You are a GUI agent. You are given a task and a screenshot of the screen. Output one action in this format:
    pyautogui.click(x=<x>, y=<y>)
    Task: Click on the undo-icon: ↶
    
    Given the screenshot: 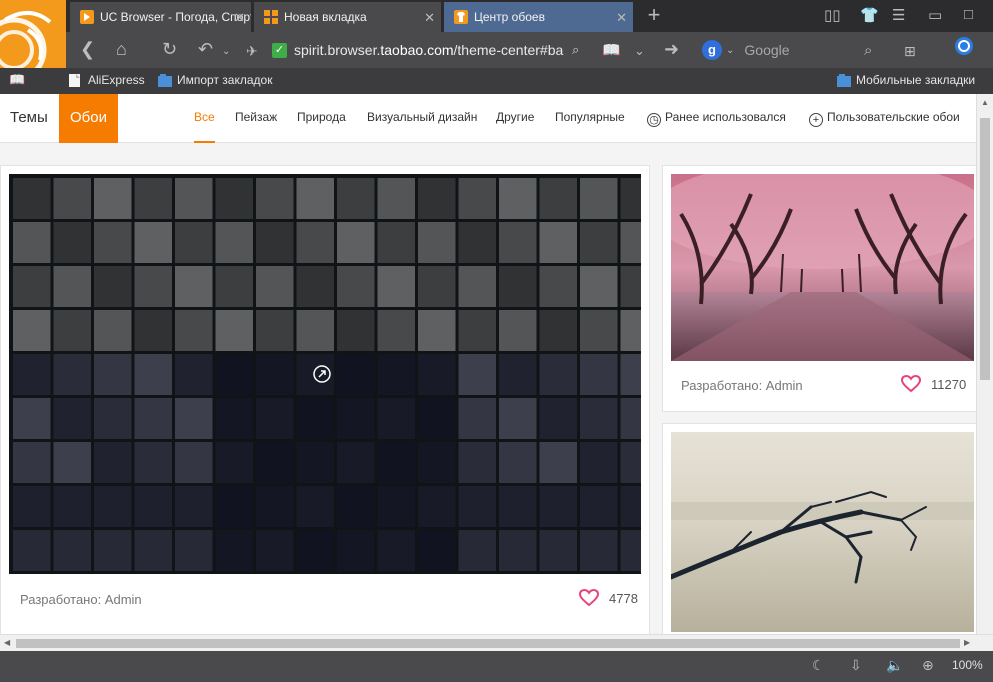 What is the action you would take?
    pyautogui.click(x=205, y=49)
    